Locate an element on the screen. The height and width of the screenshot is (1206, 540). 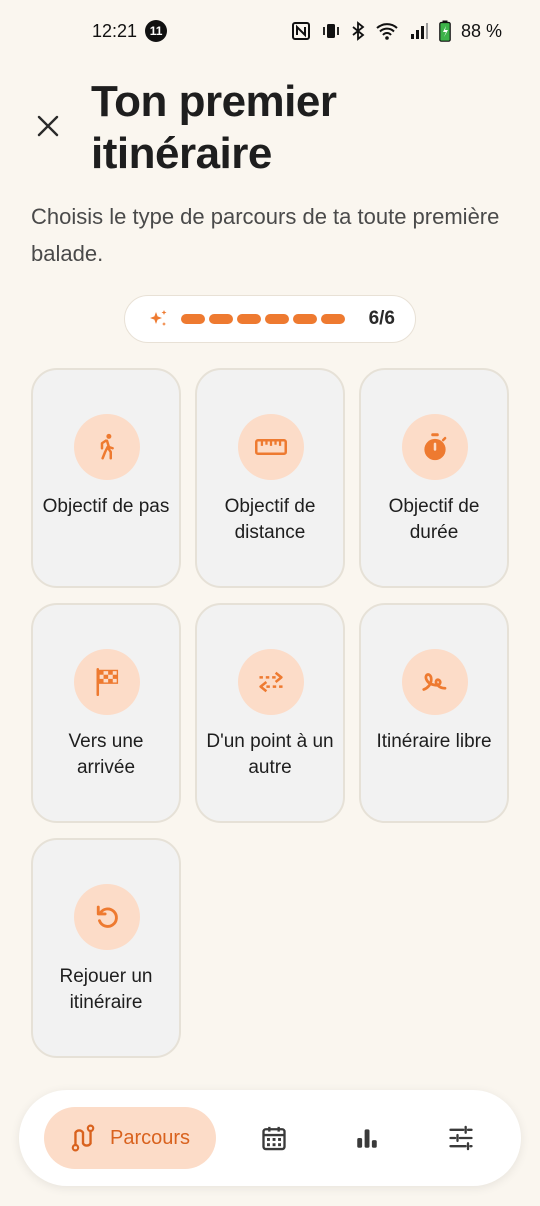
route-icon is located at coordinates (83, 1138).